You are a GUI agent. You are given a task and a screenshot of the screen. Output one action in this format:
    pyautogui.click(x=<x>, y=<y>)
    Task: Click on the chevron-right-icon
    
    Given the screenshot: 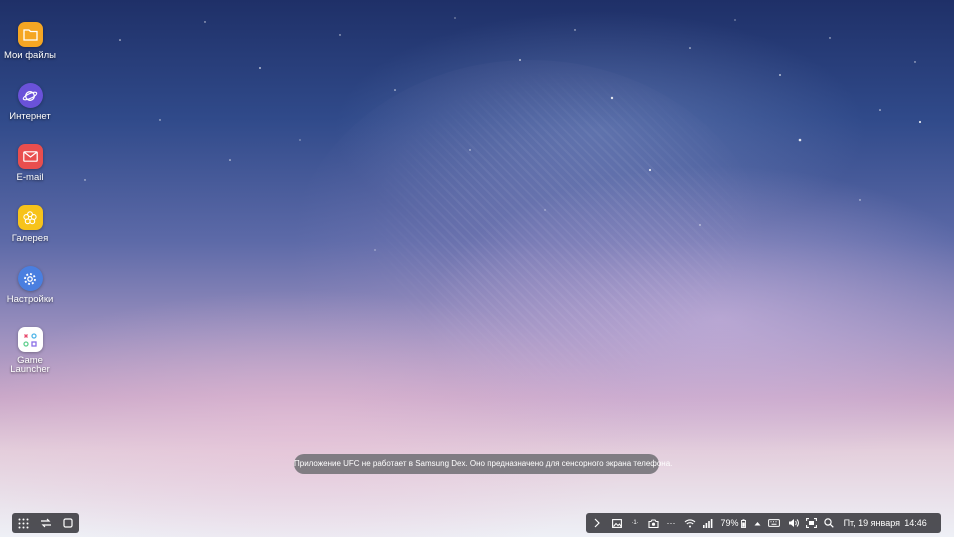 What is the action you would take?
    pyautogui.click(x=597, y=523)
    